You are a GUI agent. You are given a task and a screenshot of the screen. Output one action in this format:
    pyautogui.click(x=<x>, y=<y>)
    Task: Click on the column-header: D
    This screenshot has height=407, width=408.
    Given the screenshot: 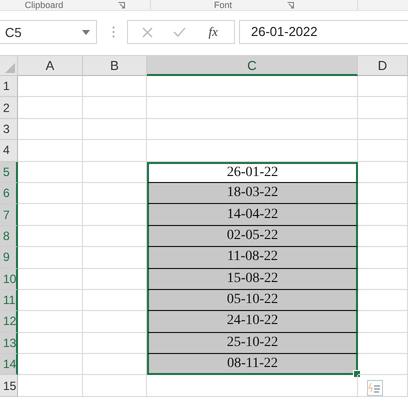 What is the action you would take?
    pyautogui.click(x=383, y=66)
    